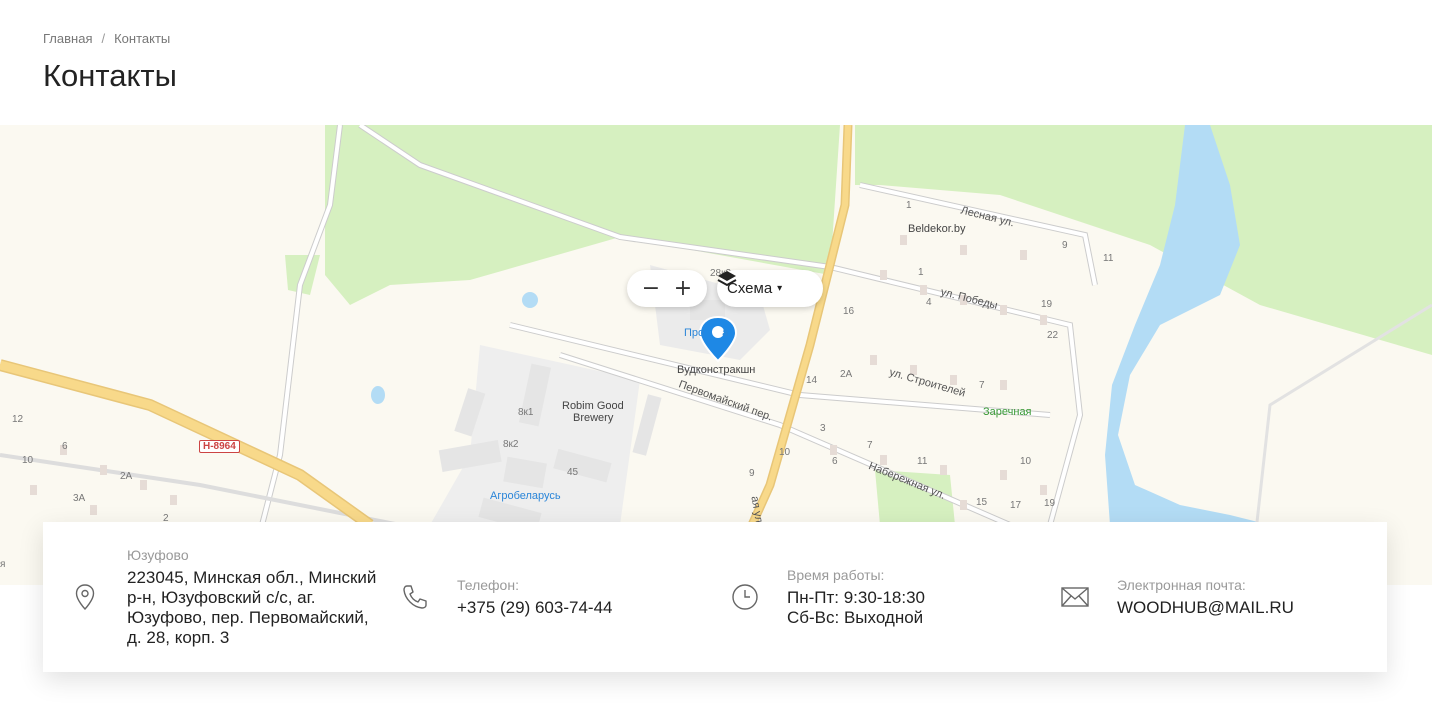 The width and height of the screenshot is (1432, 712). What do you see at coordinates (526, 412) in the screenshot?
I see `house-number: 8к1` at bounding box center [526, 412].